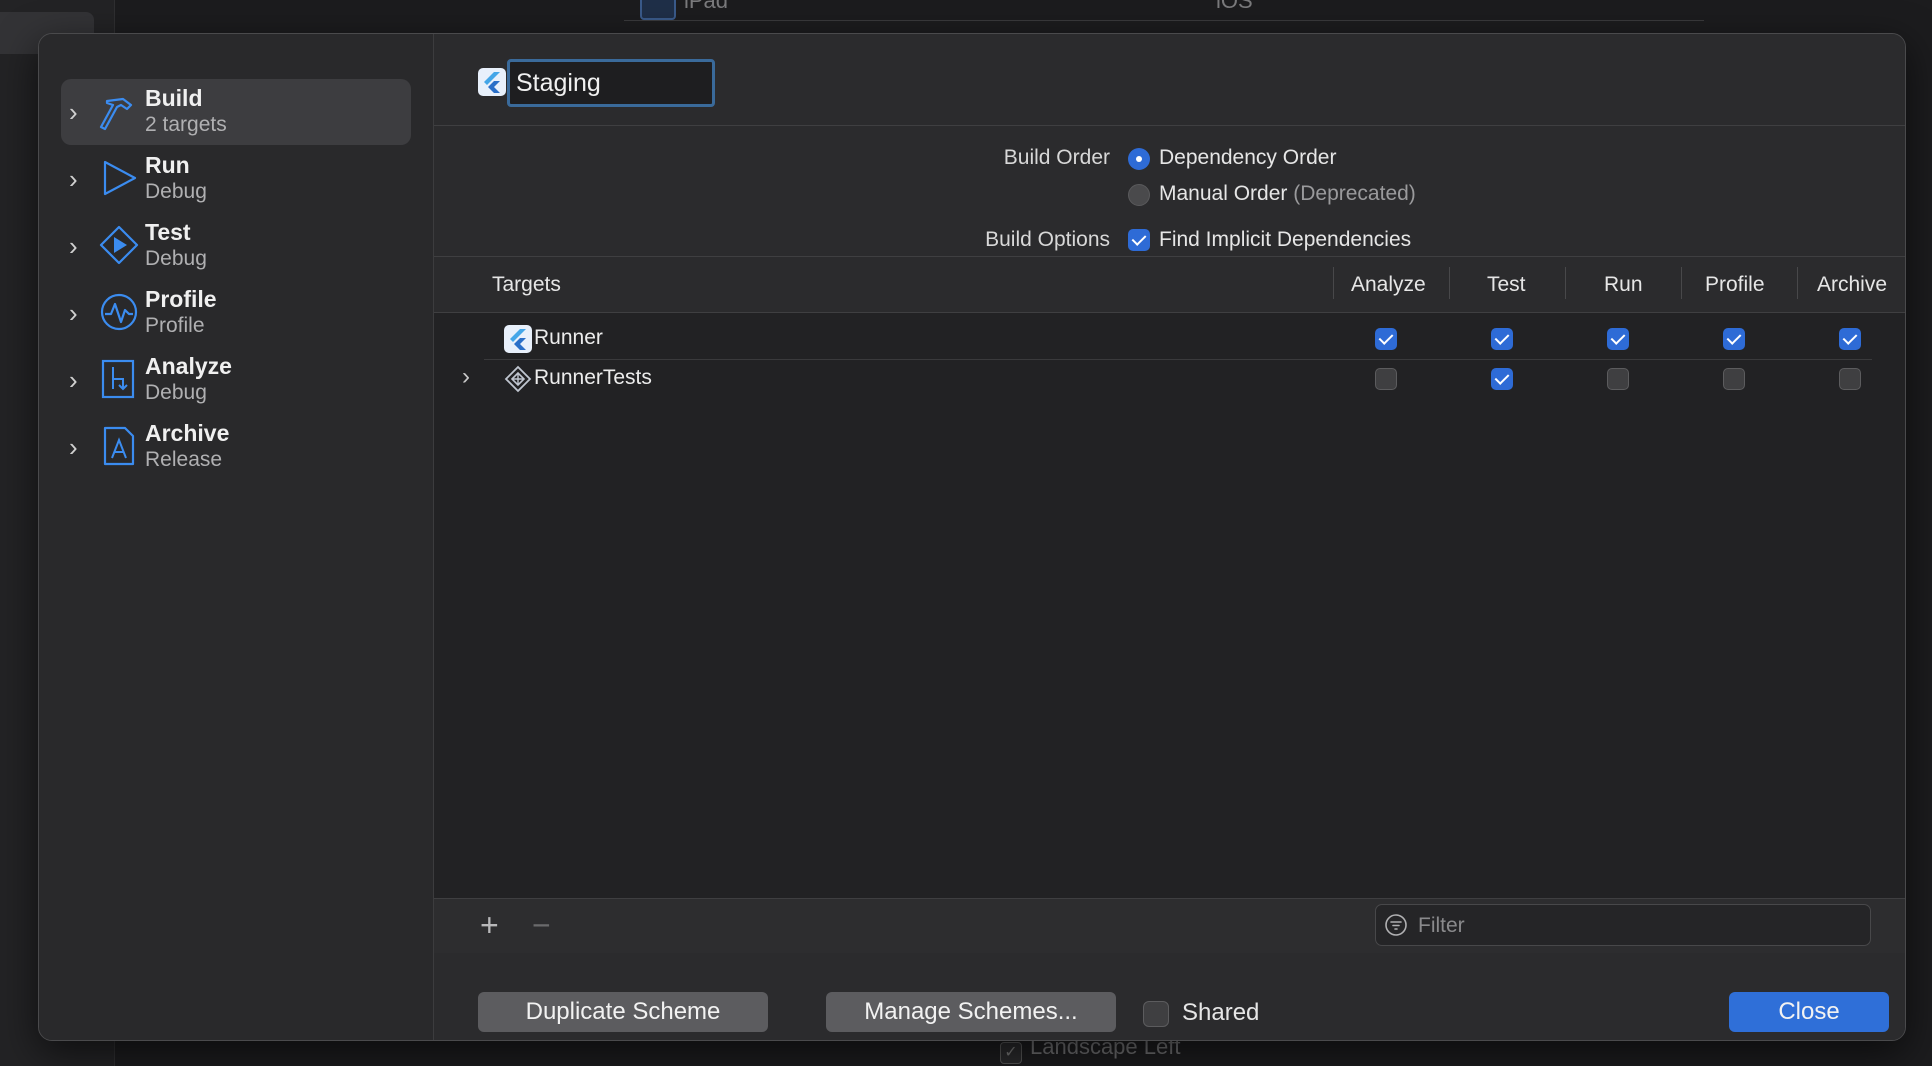 This screenshot has width=1932, height=1066. I want to click on find-implicit-label: Find Implicit Dependencies, so click(1285, 240).